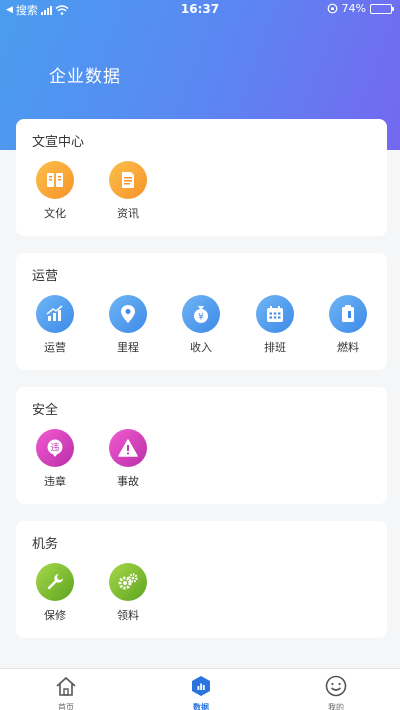 The width and height of the screenshot is (400, 710). I want to click on tab-label: 首页, so click(66, 706).